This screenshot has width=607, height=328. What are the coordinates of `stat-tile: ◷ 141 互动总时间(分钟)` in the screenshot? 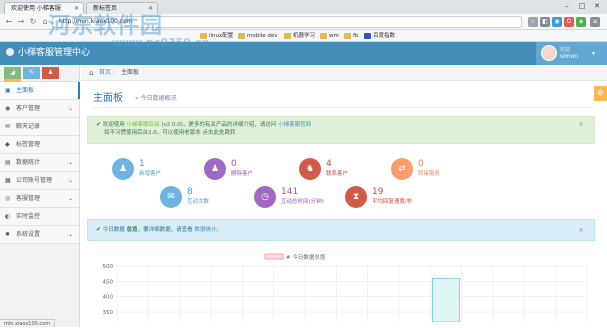 It's located at (304, 198).